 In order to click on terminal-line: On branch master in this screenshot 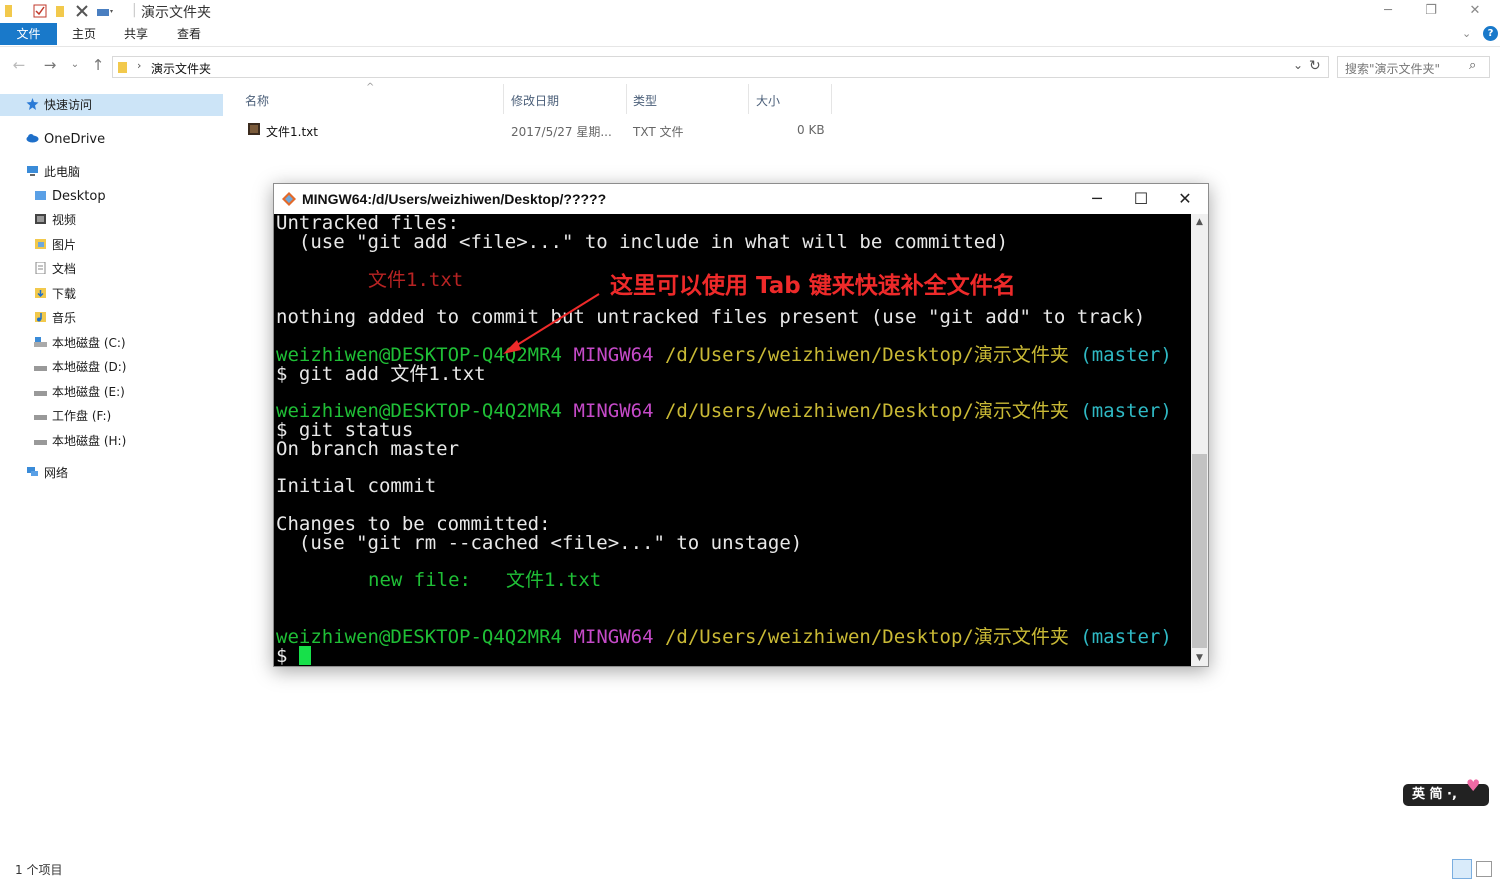, I will do `click(368, 449)`.